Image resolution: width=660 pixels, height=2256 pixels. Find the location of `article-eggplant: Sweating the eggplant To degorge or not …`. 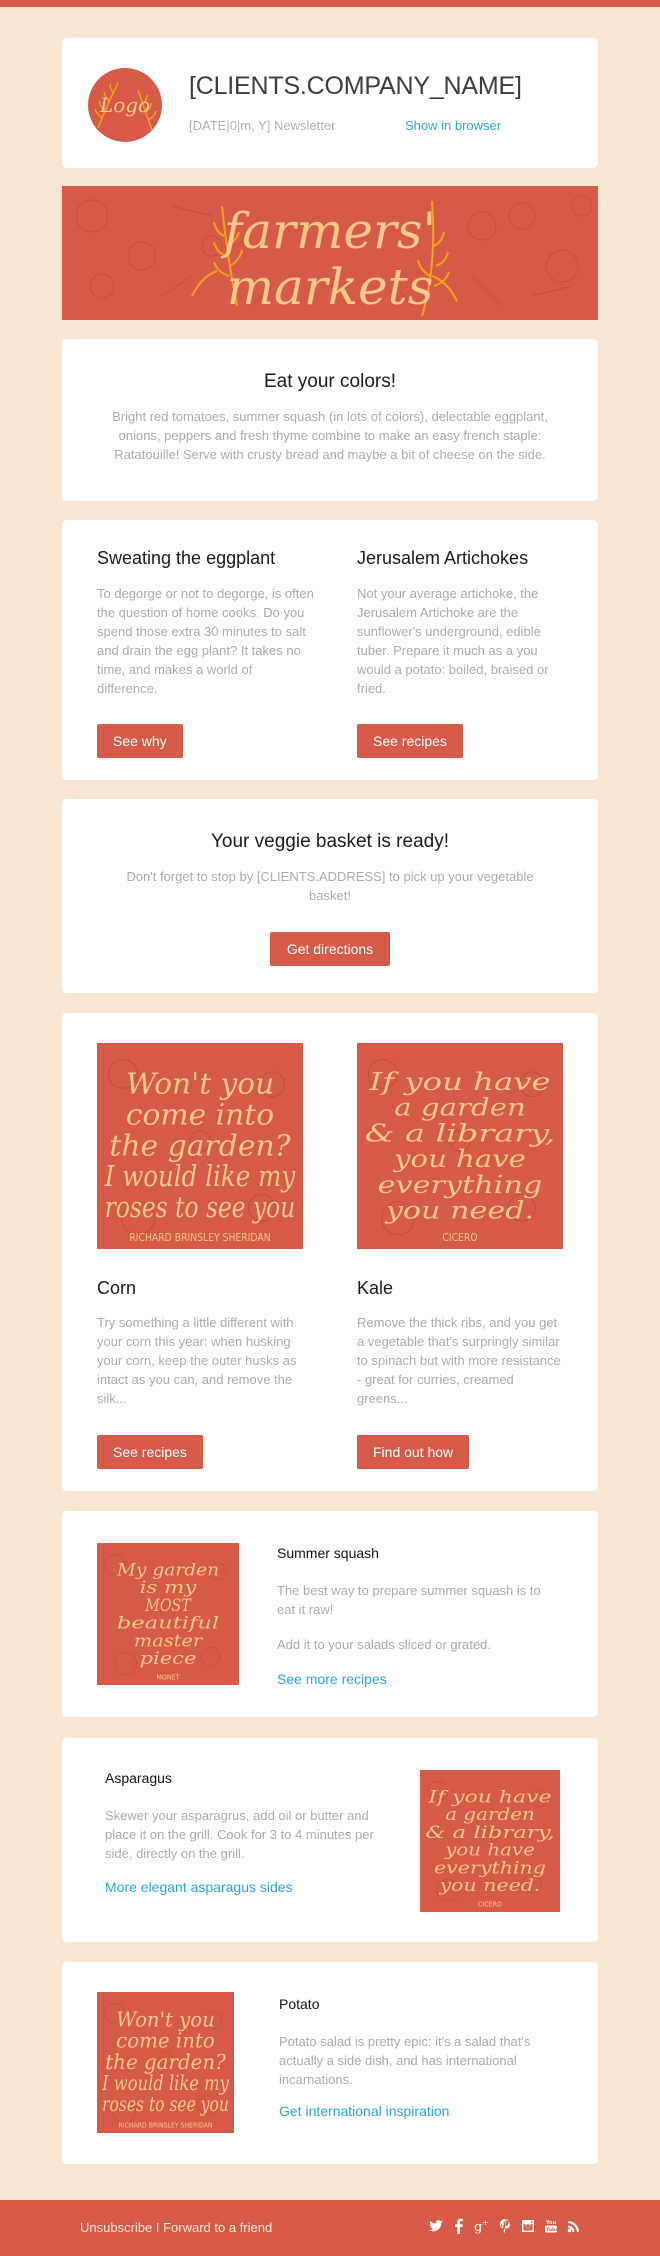

article-eggplant: Sweating the eggplant To degorge or not … is located at coordinates (207, 650).